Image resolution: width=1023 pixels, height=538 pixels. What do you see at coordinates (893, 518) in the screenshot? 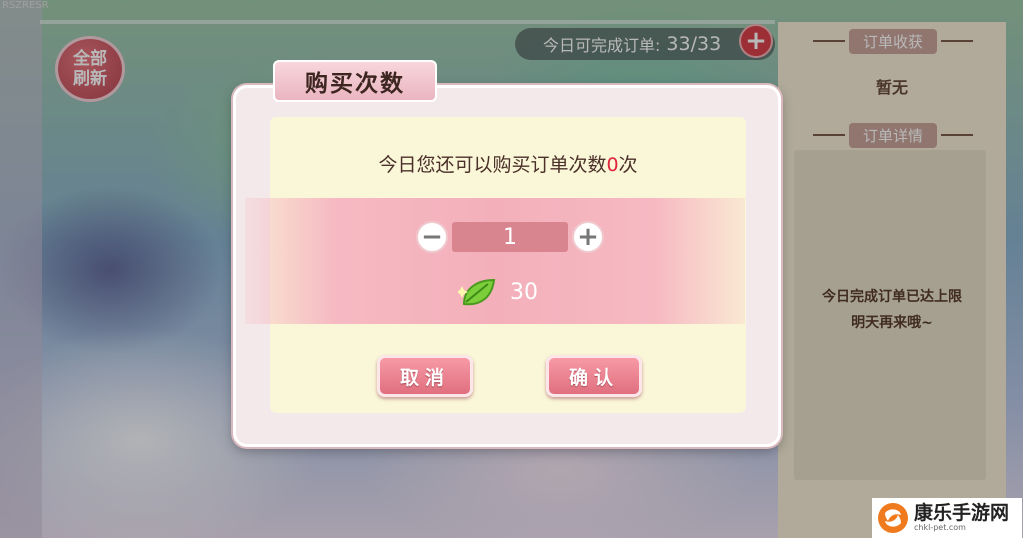
I see `watermark-logo-icon` at bounding box center [893, 518].